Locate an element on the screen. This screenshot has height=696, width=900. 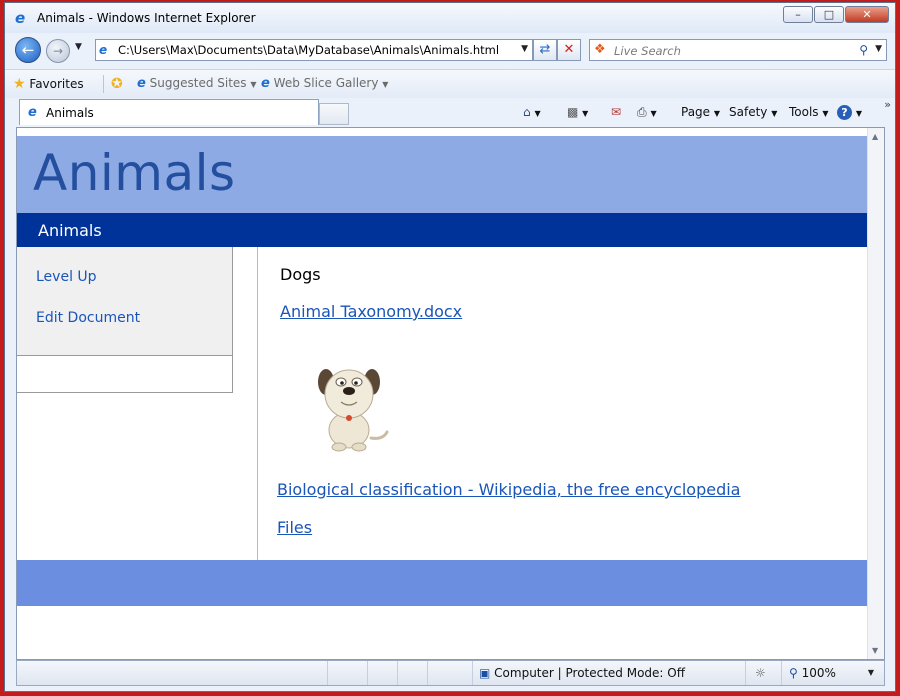
level-up-link: Level Up is located at coordinates (66, 277).